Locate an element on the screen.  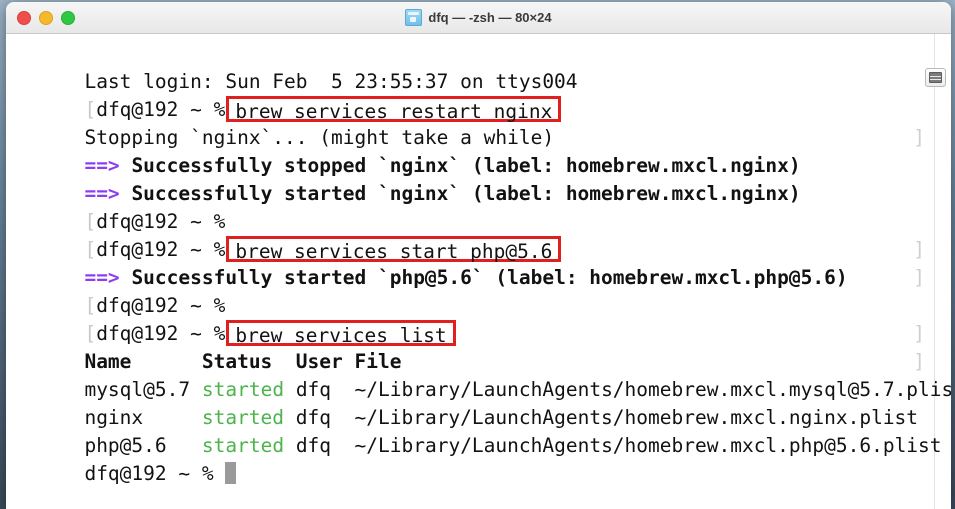
services-table-header: Name Status User File is located at coordinates (478, 346).